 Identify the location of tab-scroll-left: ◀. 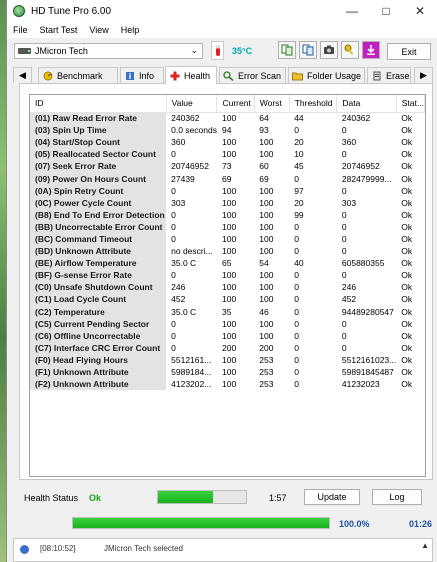
(22, 75).